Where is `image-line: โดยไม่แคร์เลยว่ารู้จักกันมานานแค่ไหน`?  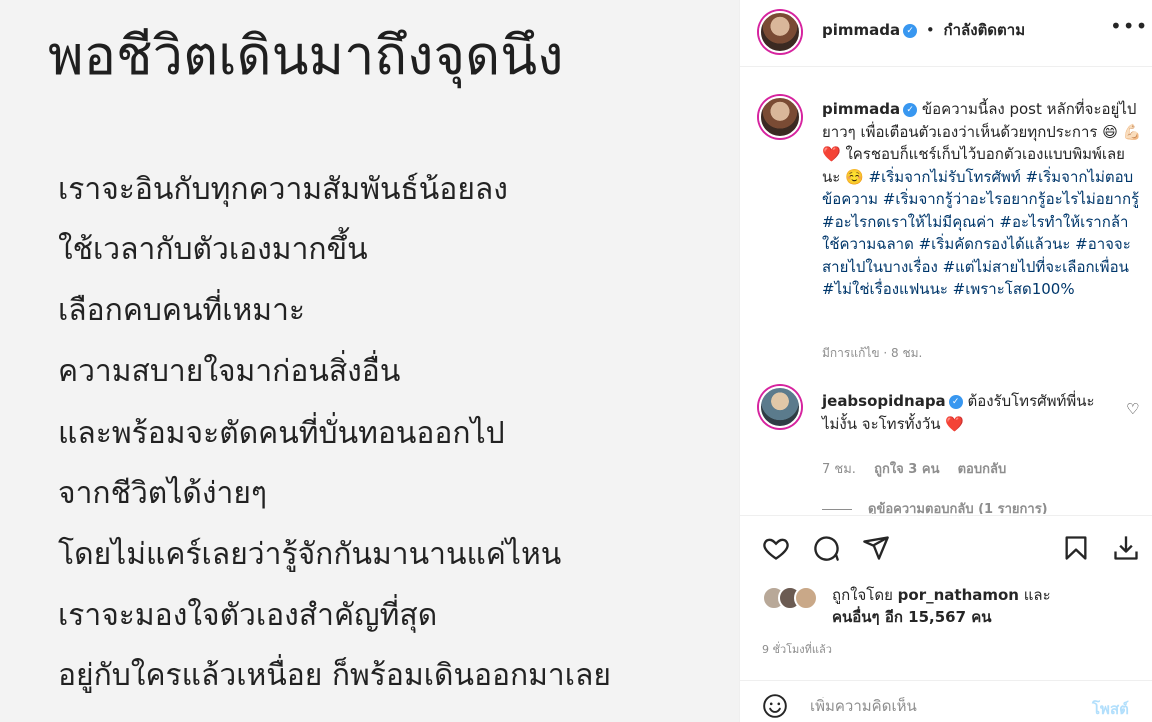 image-line: โดยไม่แคร์เลยว่ารู้จักกันมานานแค่ไหน is located at coordinates (310, 554).